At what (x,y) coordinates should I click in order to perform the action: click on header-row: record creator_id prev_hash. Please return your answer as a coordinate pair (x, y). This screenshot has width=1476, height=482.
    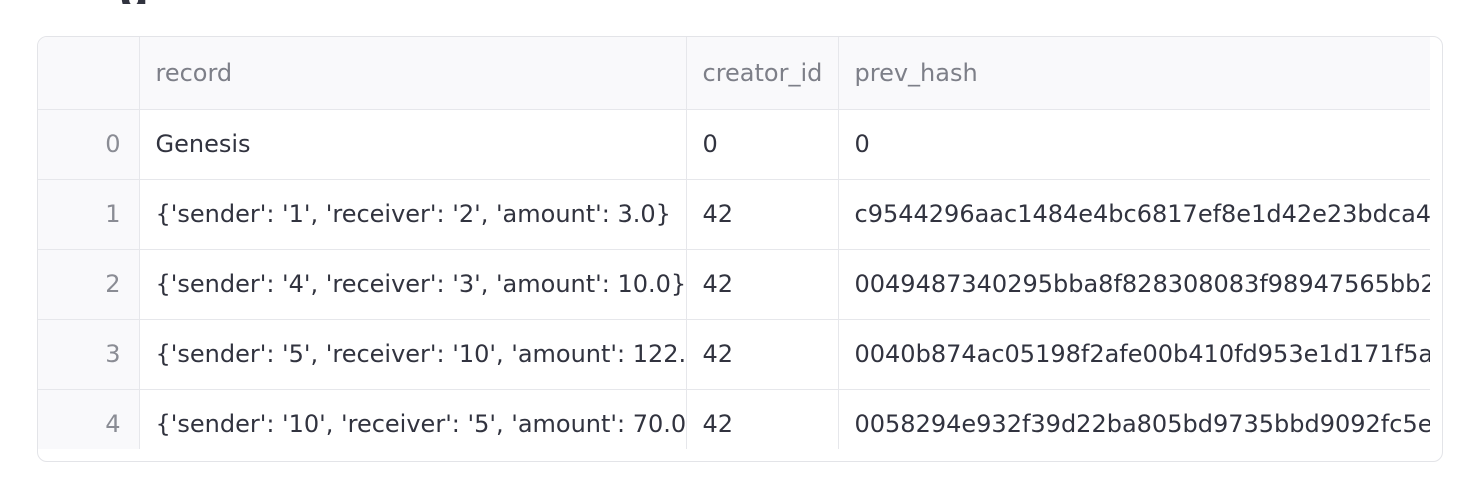
    Looking at the image, I should click on (734, 73).